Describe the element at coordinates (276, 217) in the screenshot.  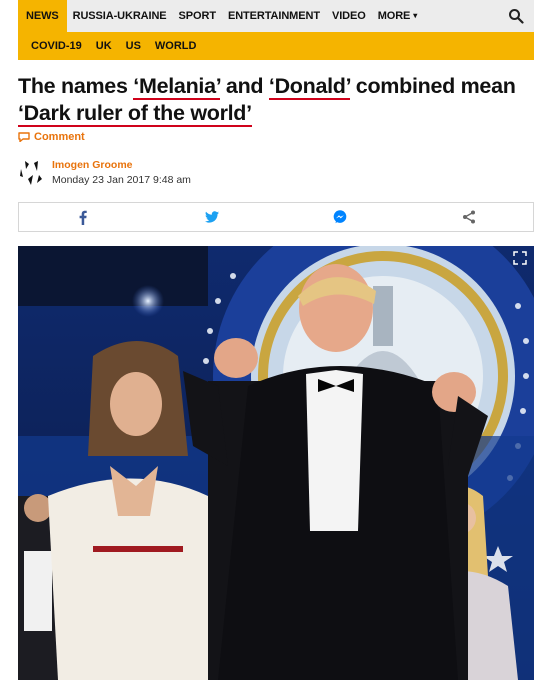
I see `share-bar` at that location.